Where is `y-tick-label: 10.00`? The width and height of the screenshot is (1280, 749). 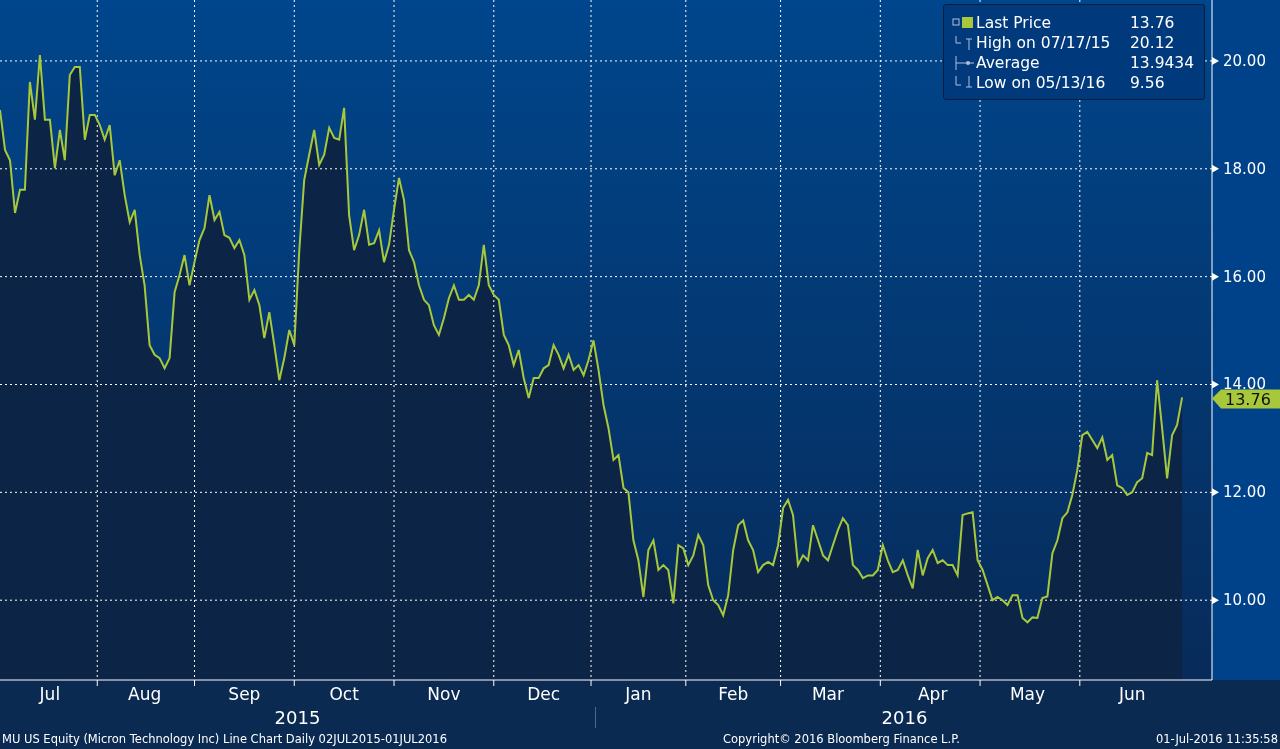
y-tick-label: 10.00 is located at coordinates (1244, 600).